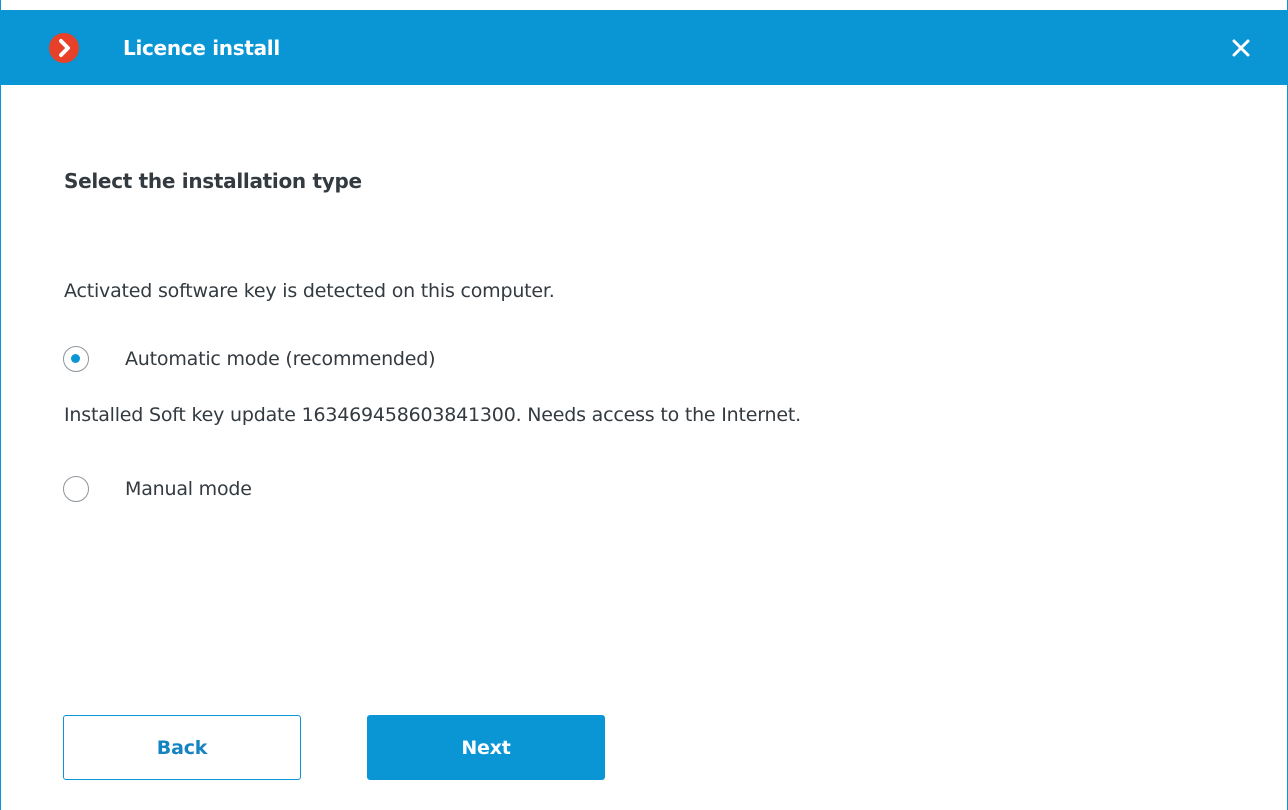  Describe the element at coordinates (64, 48) in the screenshot. I see `app-logo-icon` at that location.